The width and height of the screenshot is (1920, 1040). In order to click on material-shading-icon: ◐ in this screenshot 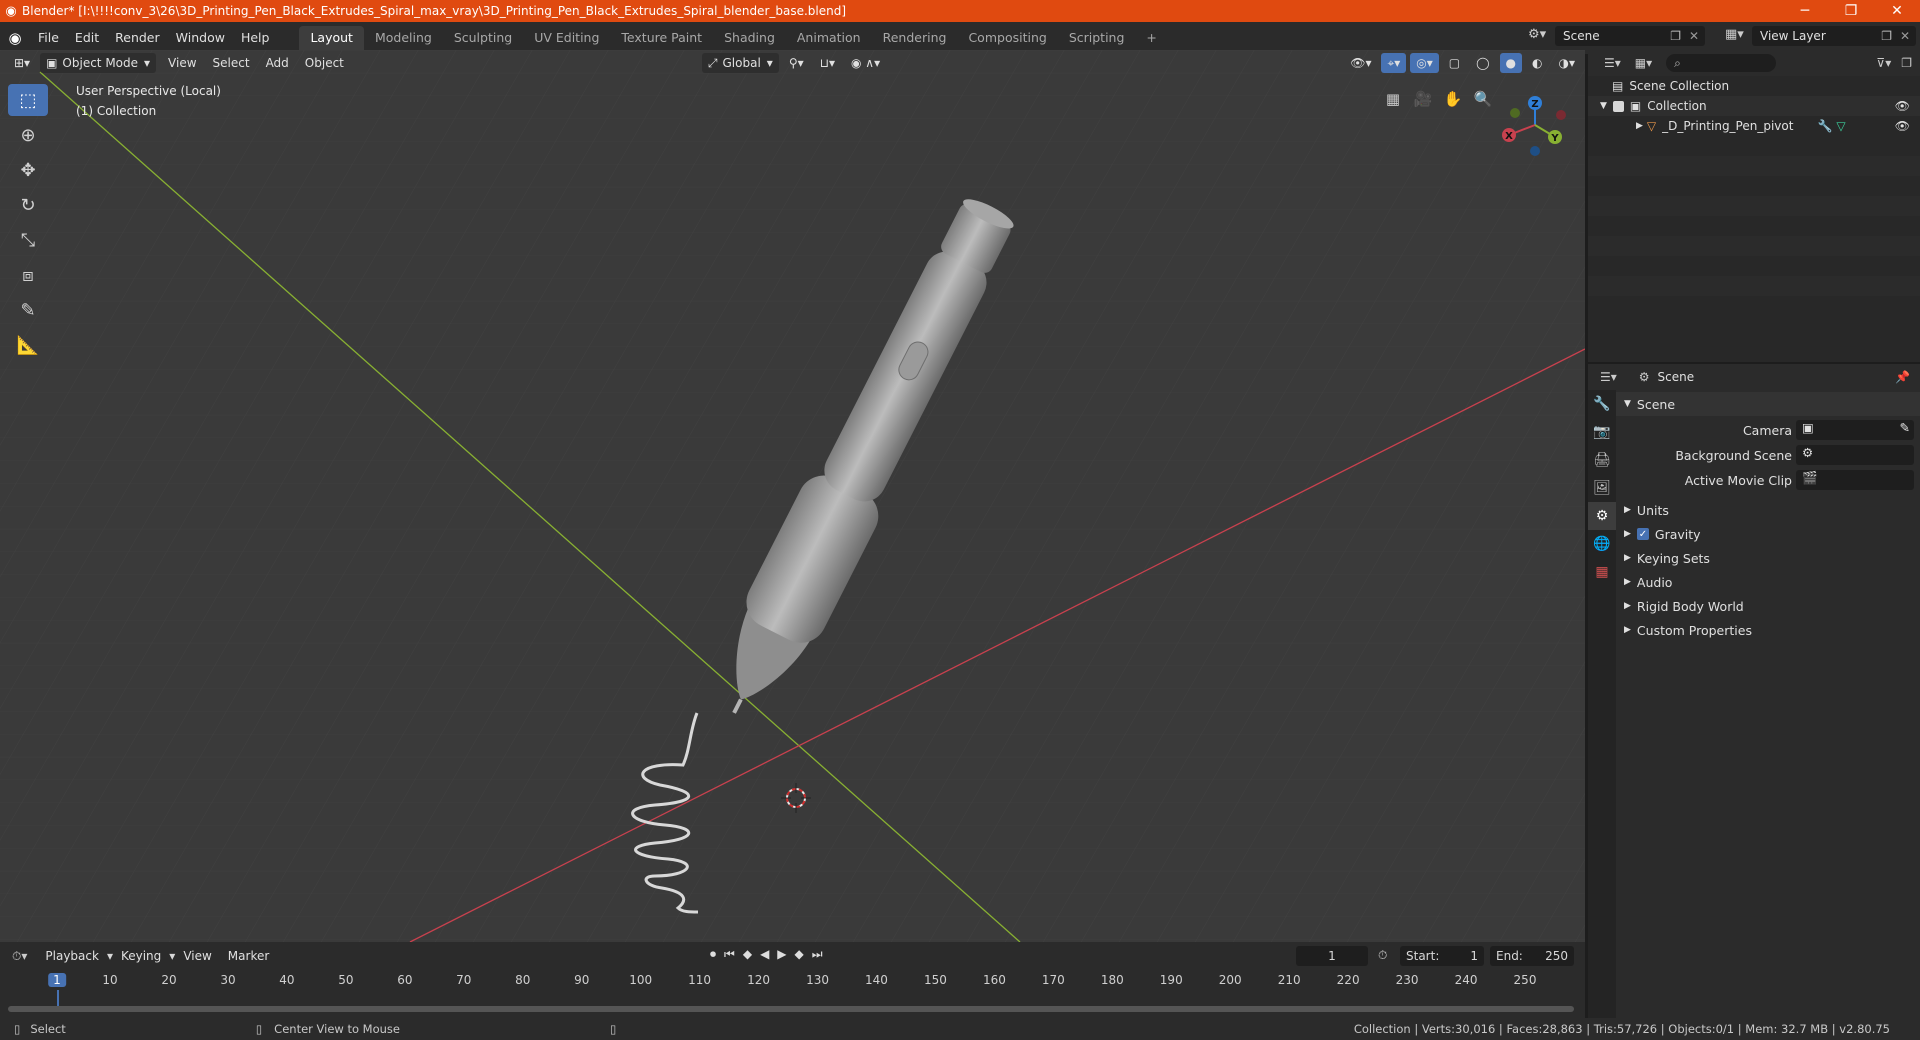, I will do `click(1537, 63)`.